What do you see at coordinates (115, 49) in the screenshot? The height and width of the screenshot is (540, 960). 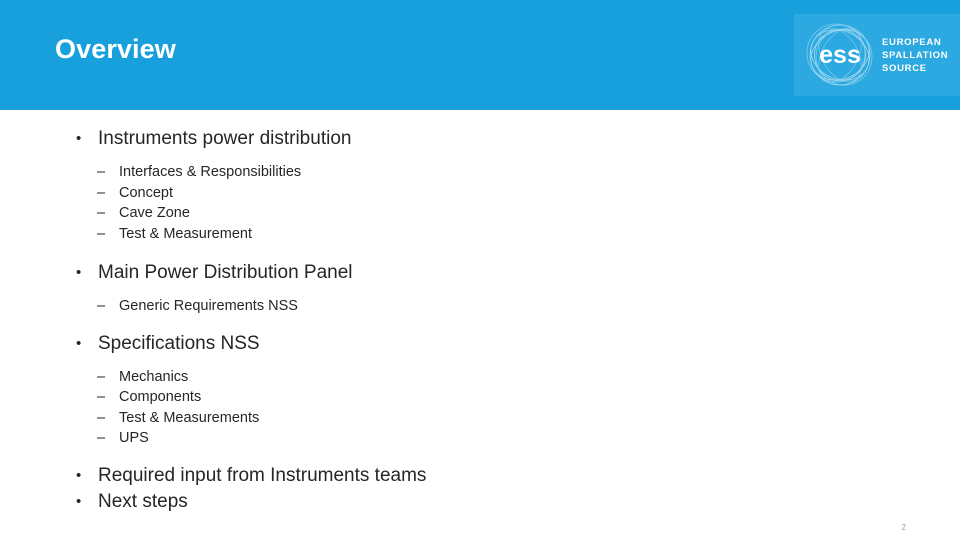 I see `page-title: Overview` at bounding box center [115, 49].